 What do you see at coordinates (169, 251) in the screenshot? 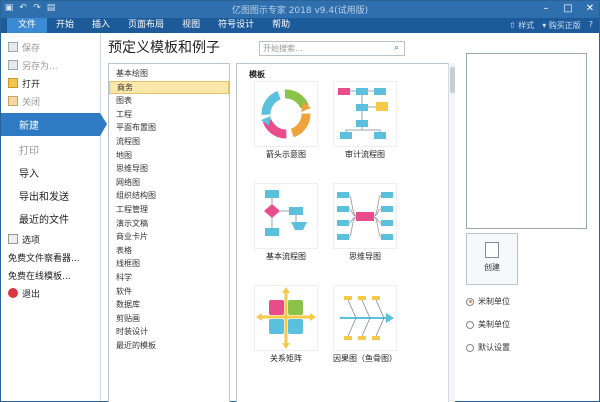
I see `category-item: 表格` at bounding box center [169, 251].